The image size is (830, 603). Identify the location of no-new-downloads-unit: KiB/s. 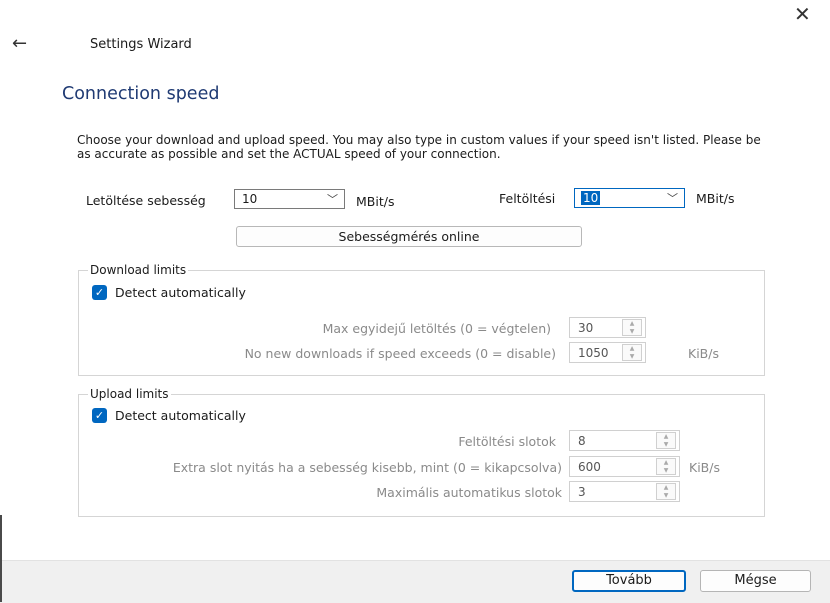
(703, 353).